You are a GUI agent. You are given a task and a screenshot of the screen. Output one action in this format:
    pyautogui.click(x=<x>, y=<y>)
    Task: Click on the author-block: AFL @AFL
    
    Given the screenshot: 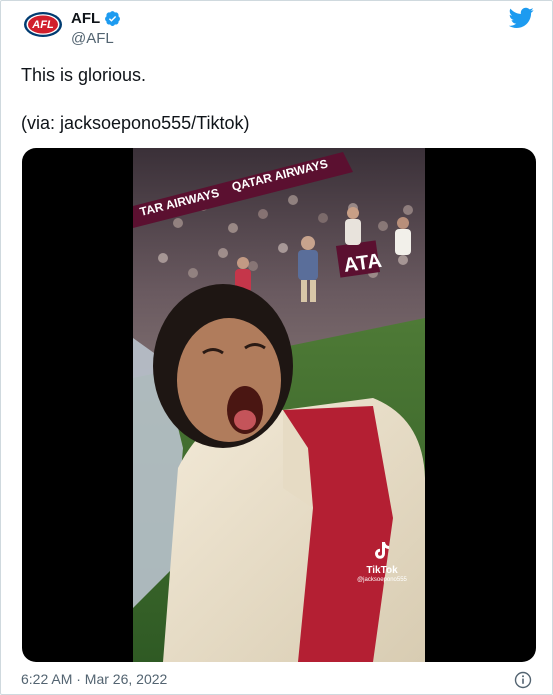 What is the action you would take?
    pyautogui.click(x=96, y=28)
    